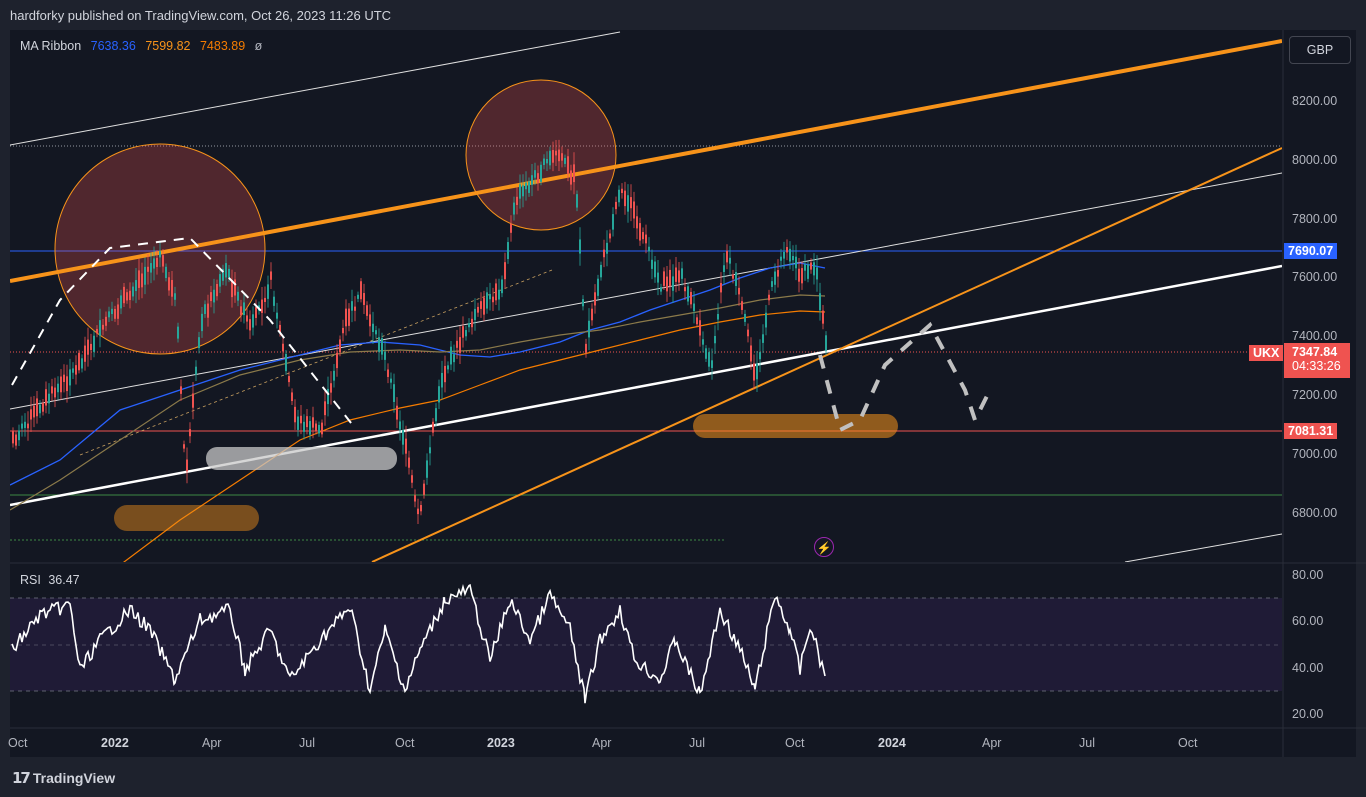 The height and width of the screenshot is (797, 1366). I want to click on footer-brand: 𝟭𝟳 TradingView, so click(63, 778).